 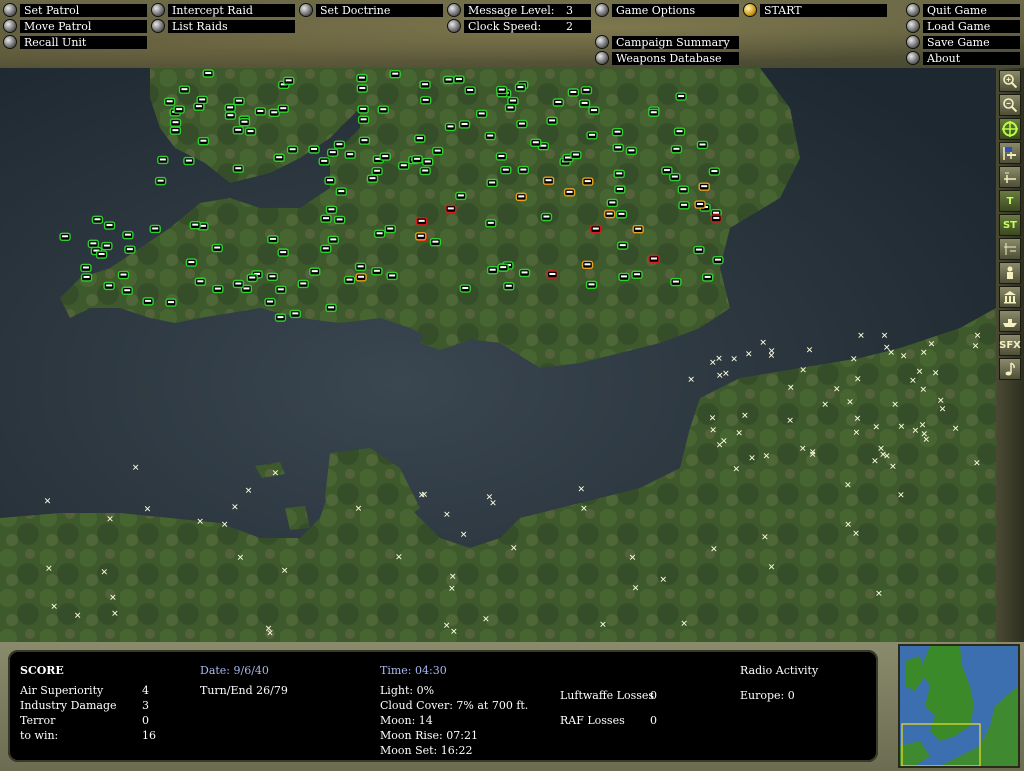 What do you see at coordinates (1010, 225) in the screenshot?
I see `strategic-target-button: ST` at bounding box center [1010, 225].